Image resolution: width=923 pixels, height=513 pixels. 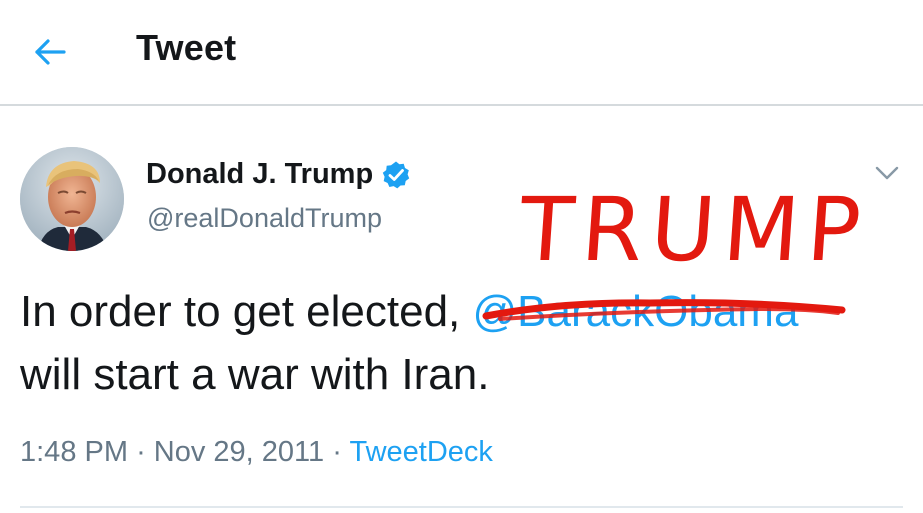 What do you see at coordinates (260, 174) in the screenshot?
I see `author-name-text: Donald J. Trump` at bounding box center [260, 174].